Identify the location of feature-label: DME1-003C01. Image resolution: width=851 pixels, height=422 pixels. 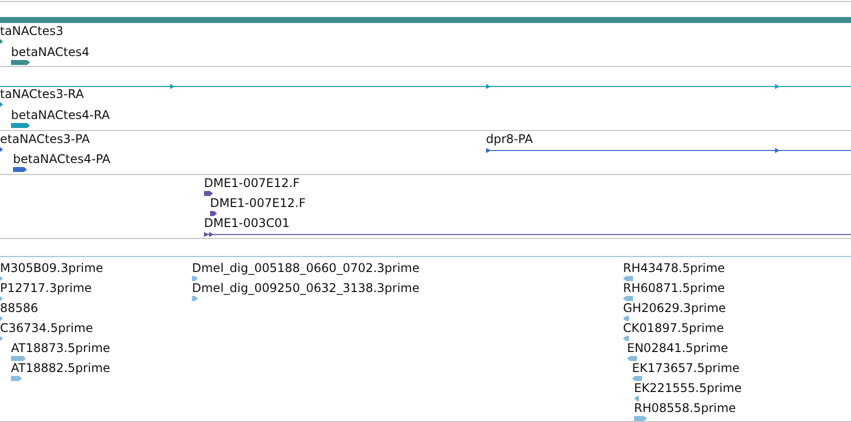
(247, 223).